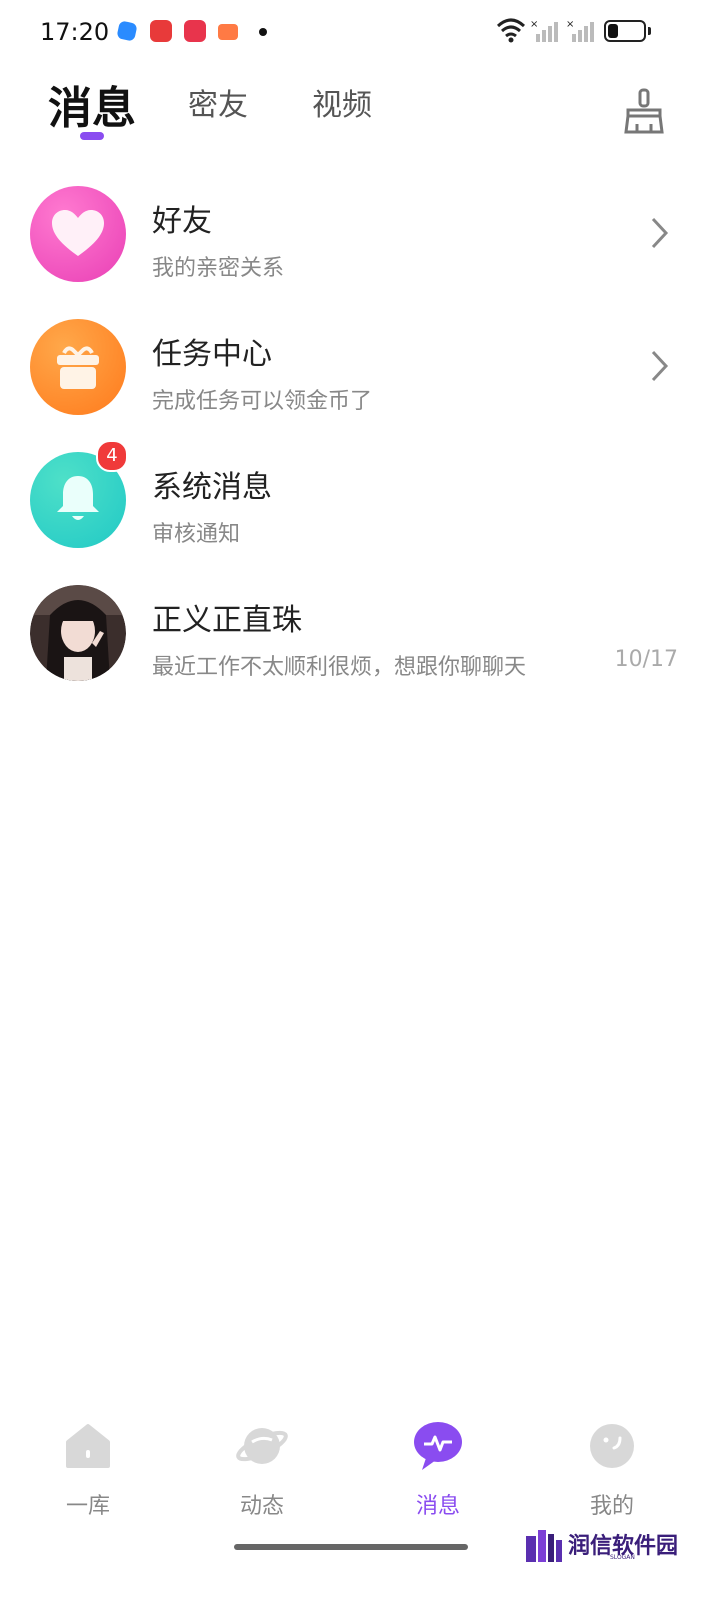 Image resolution: width=720 pixels, height=1612 pixels. I want to click on message-icon, so click(438, 1446).